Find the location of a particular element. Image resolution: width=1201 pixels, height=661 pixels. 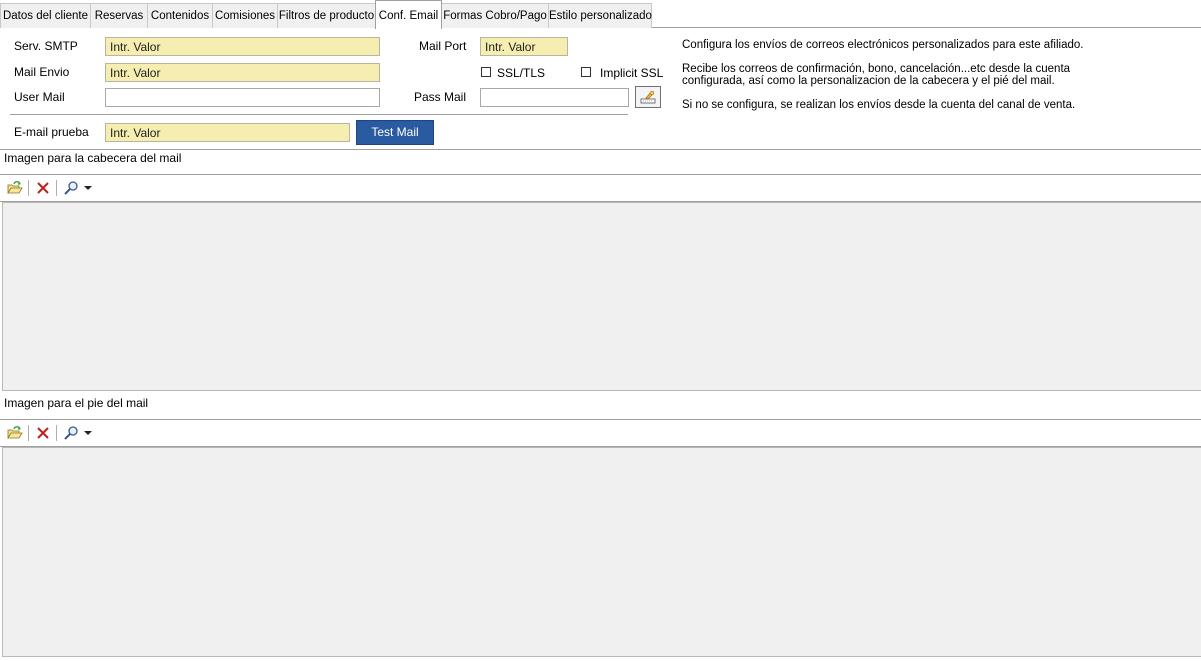

tab-estilo-personalizado: Estilo personalizado is located at coordinates (600, 15).